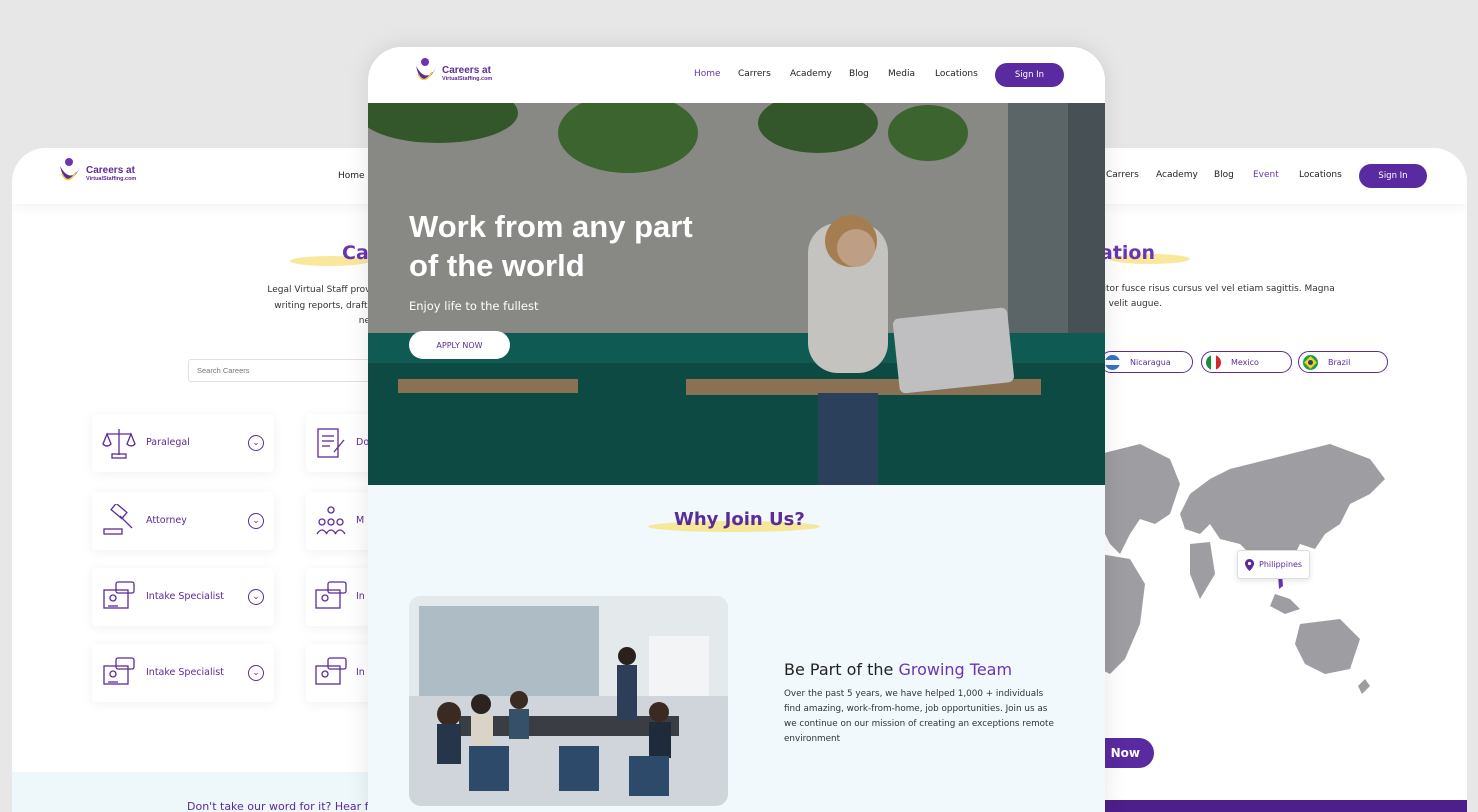 The height and width of the screenshot is (812, 1478). What do you see at coordinates (901, 74) in the screenshot?
I see `nav-media: Media` at bounding box center [901, 74].